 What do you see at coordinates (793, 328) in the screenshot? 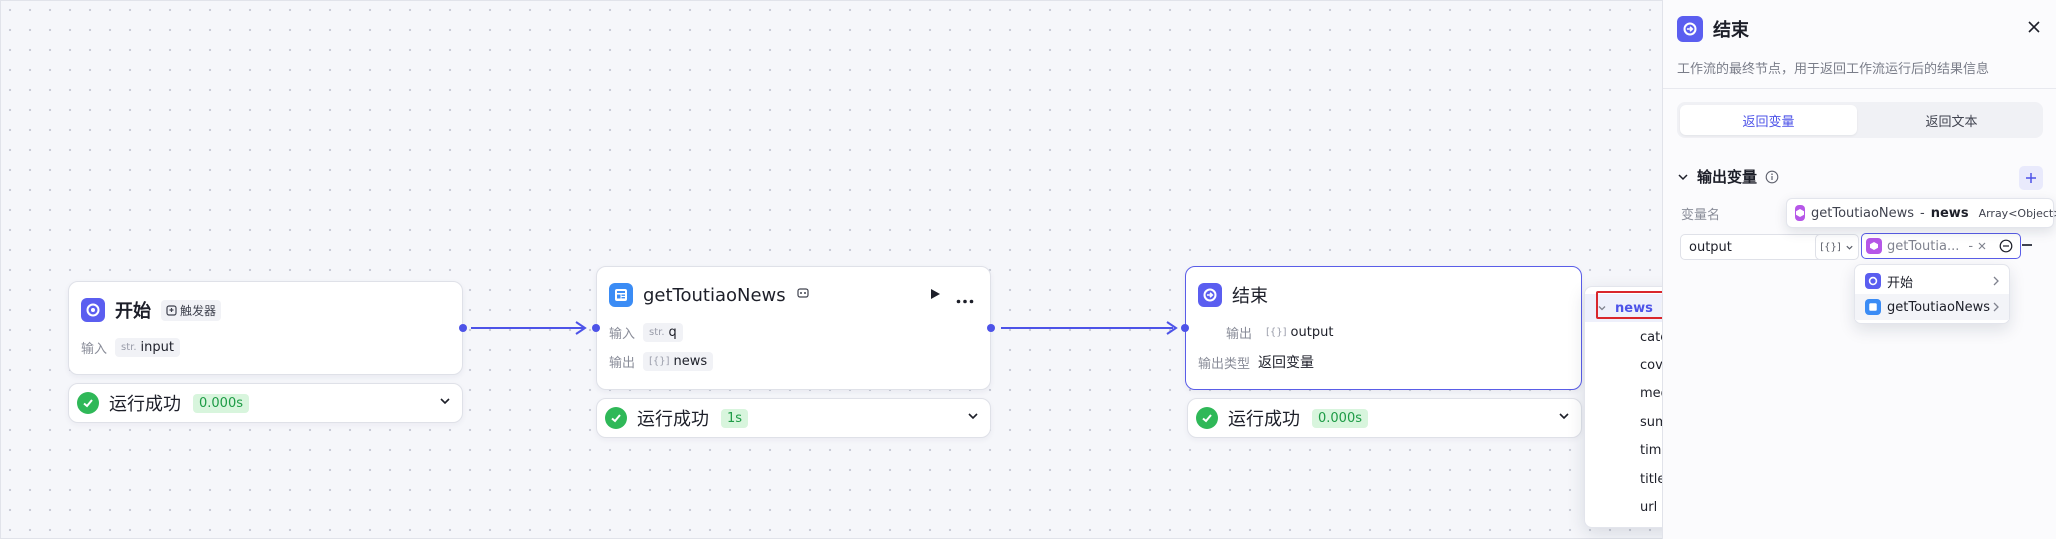
I see `get-toutiao-news-node: getToutiaoNews 输入 str. q 输出 [{}] news` at bounding box center [793, 328].